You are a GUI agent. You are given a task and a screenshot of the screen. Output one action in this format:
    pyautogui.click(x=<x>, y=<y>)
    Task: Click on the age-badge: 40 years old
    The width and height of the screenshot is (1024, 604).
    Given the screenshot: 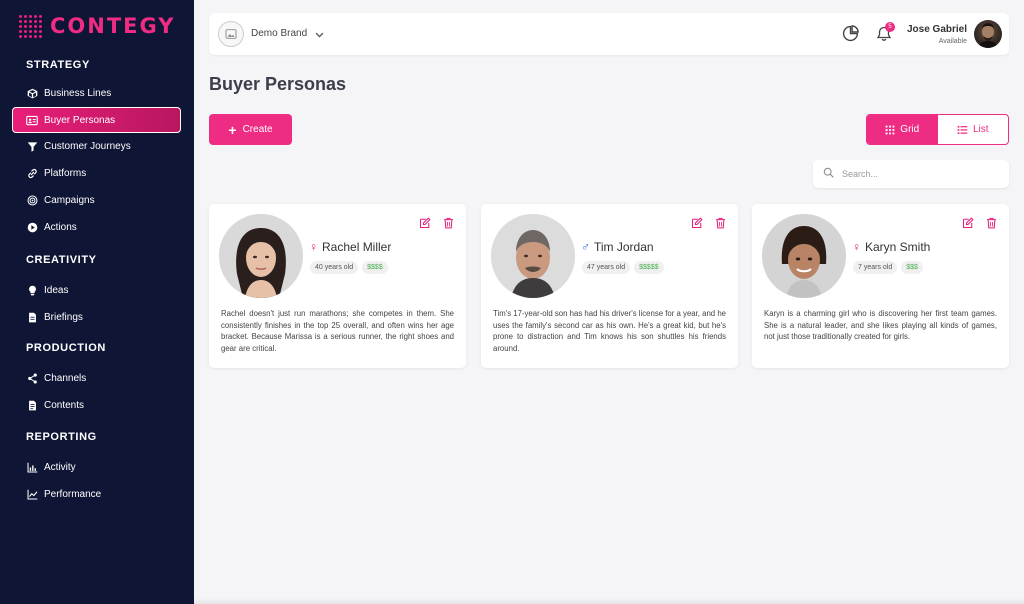 What is the action you would take?
    pyautogui.click(x=334, y=267)
    